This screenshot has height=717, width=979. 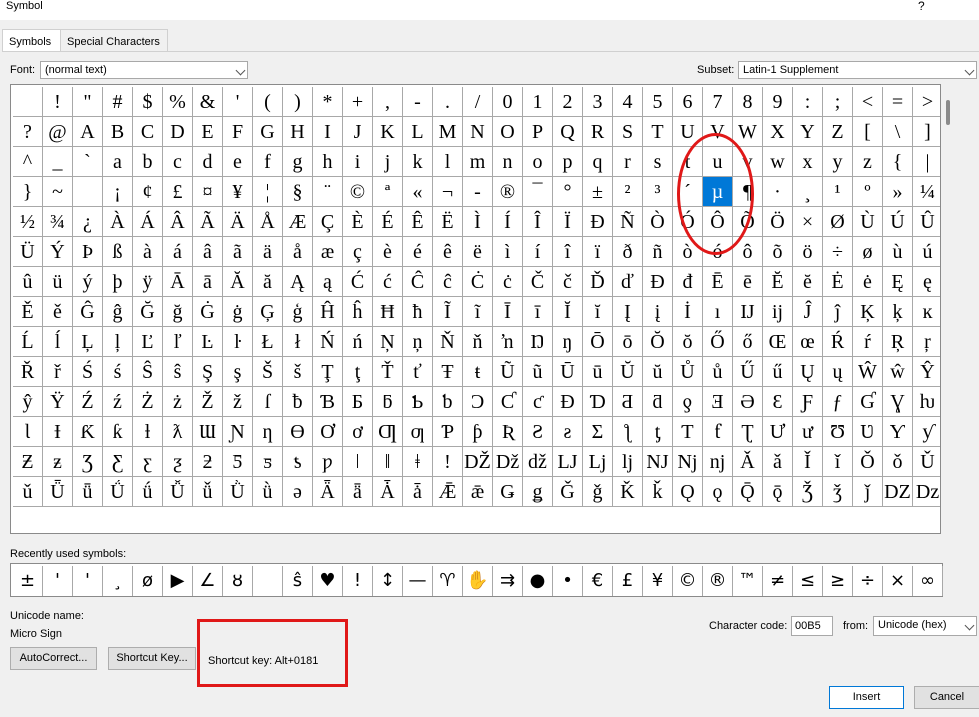 I want to click on symbol-cell: ņ, so click(x=418, y=342).